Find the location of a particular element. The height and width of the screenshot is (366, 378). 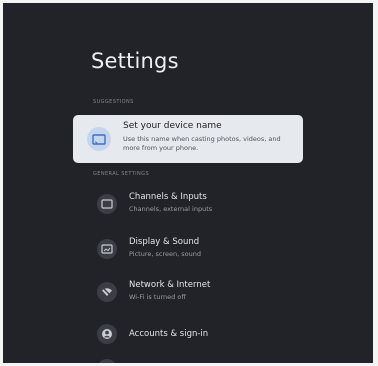

partial-item-icon is located at coordinates (107, 361).